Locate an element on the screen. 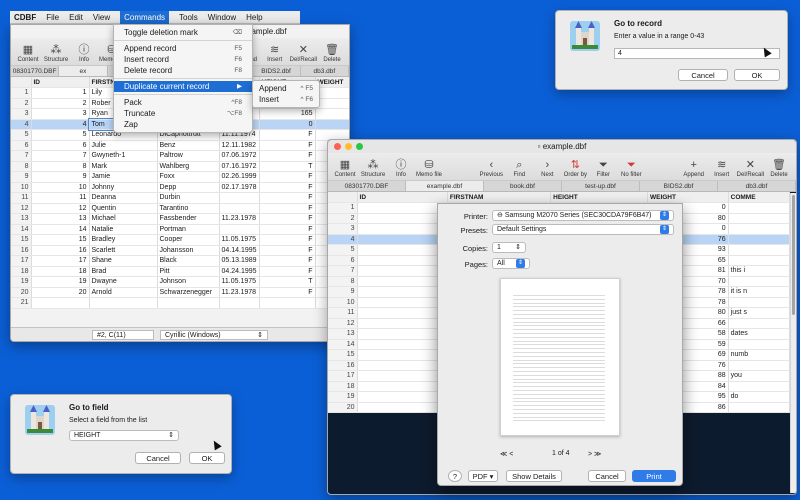 Image resolution: width=800 pixels, height=500 pixels. table-row: 12 12 Quentin Tarantino F is located at coordinates (180, 208).